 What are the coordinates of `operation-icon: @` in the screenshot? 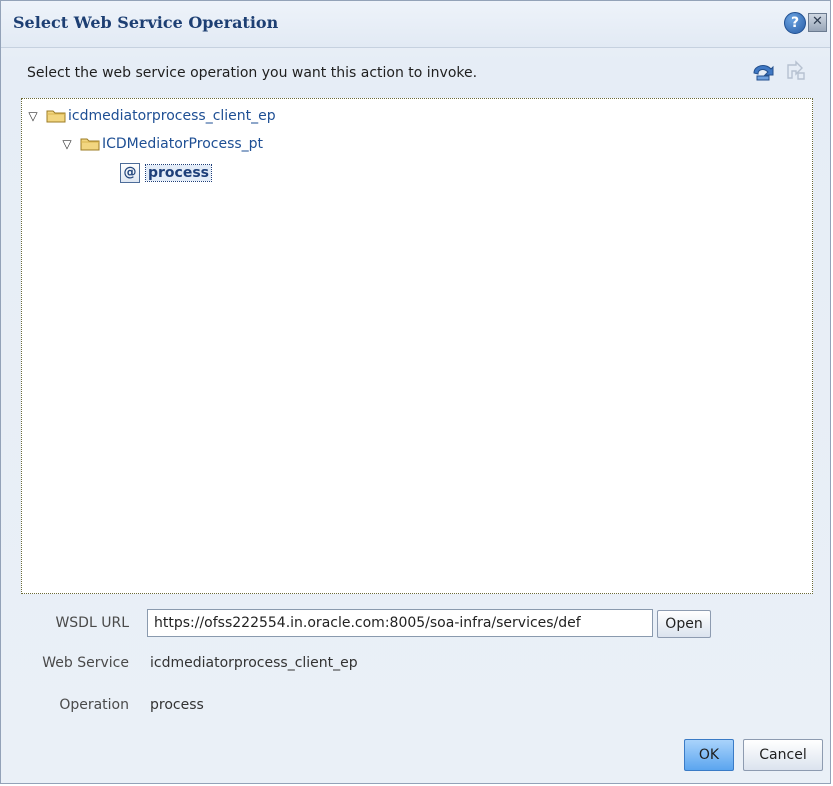 It's located at (130, 173).